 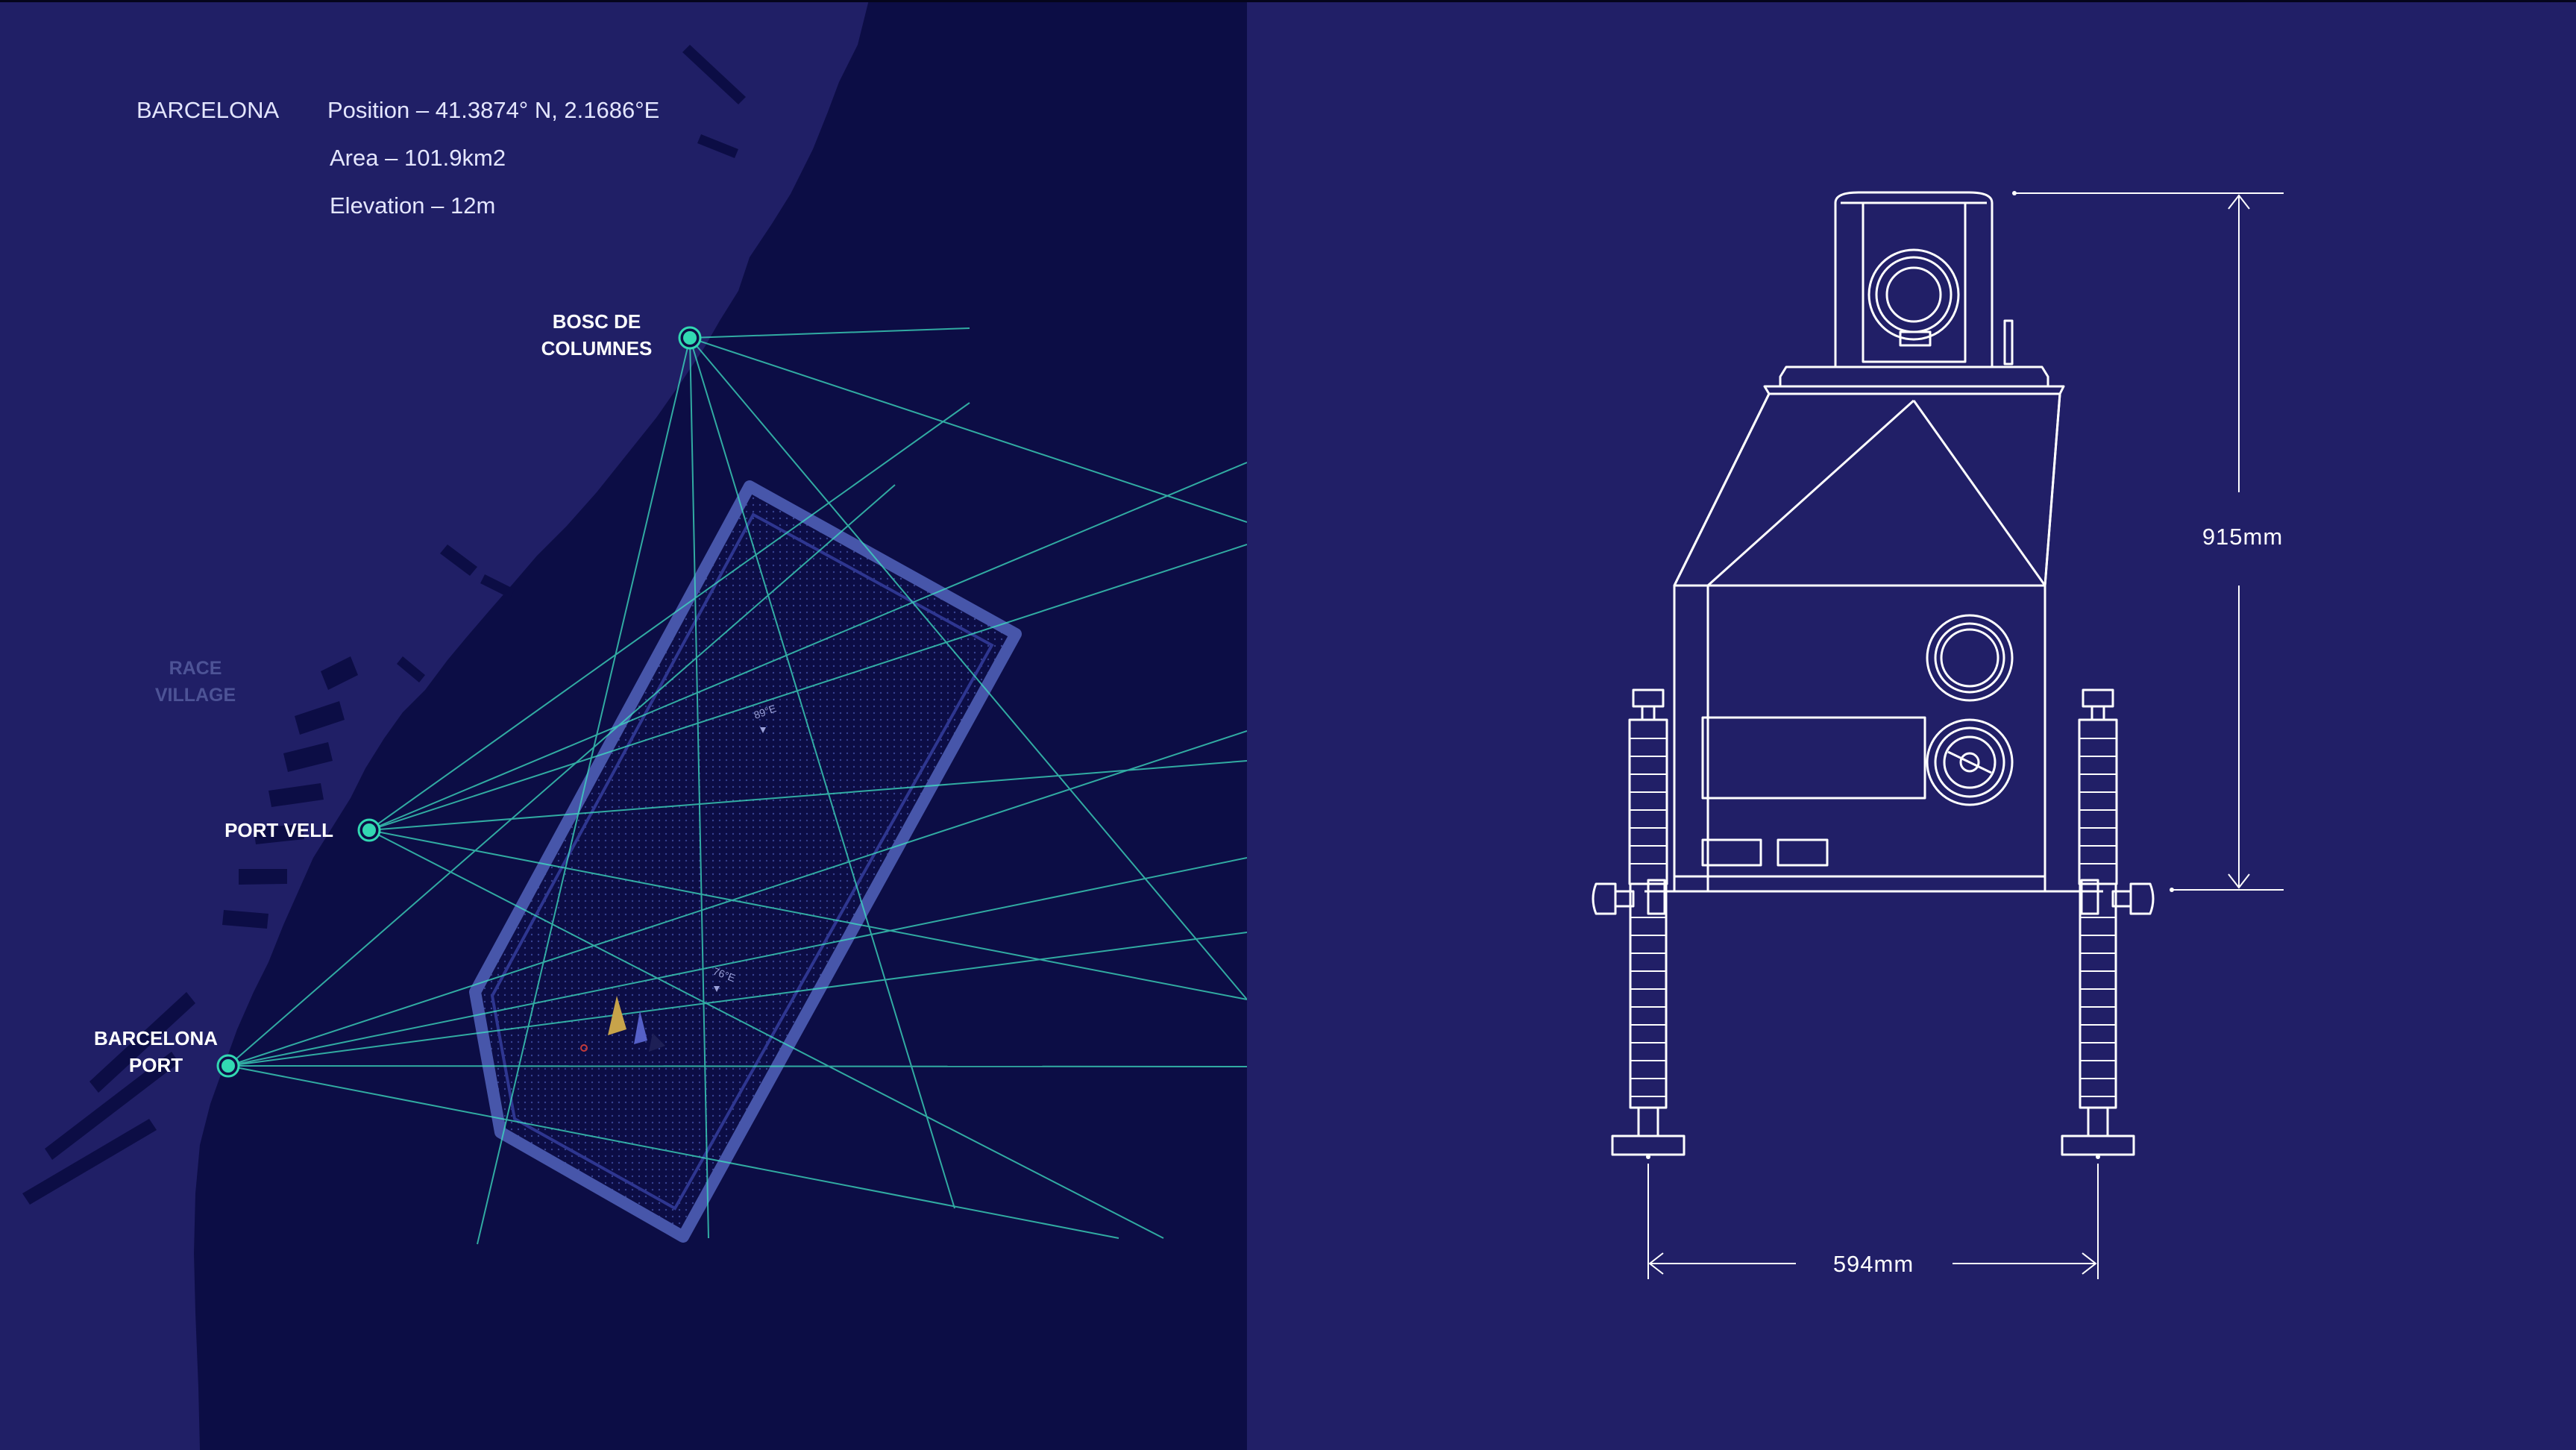 I want to click on district-label-line-2: VILLAGE, so click(x=196, y=695).